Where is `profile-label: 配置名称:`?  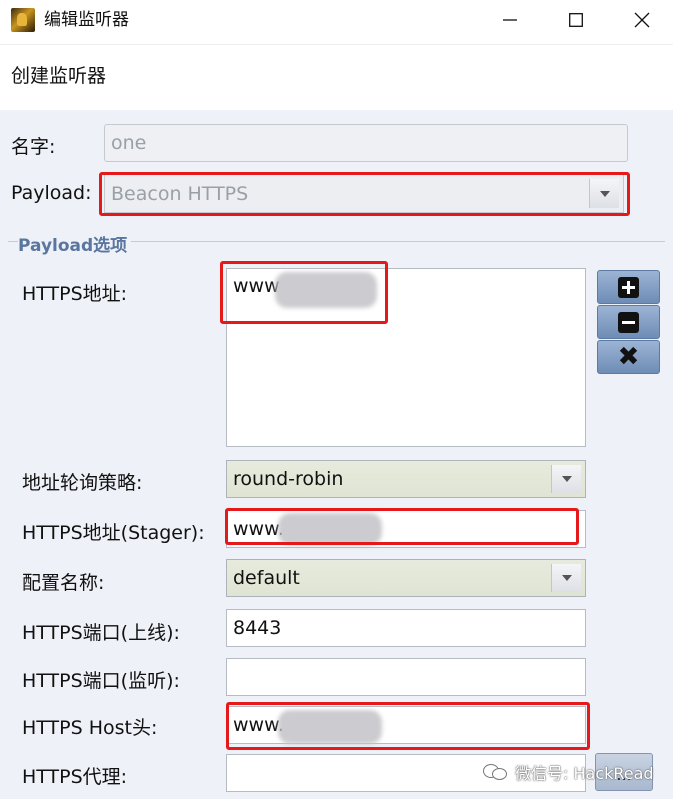 profile-label: 配置名称: is located at coordinates (63, 583).